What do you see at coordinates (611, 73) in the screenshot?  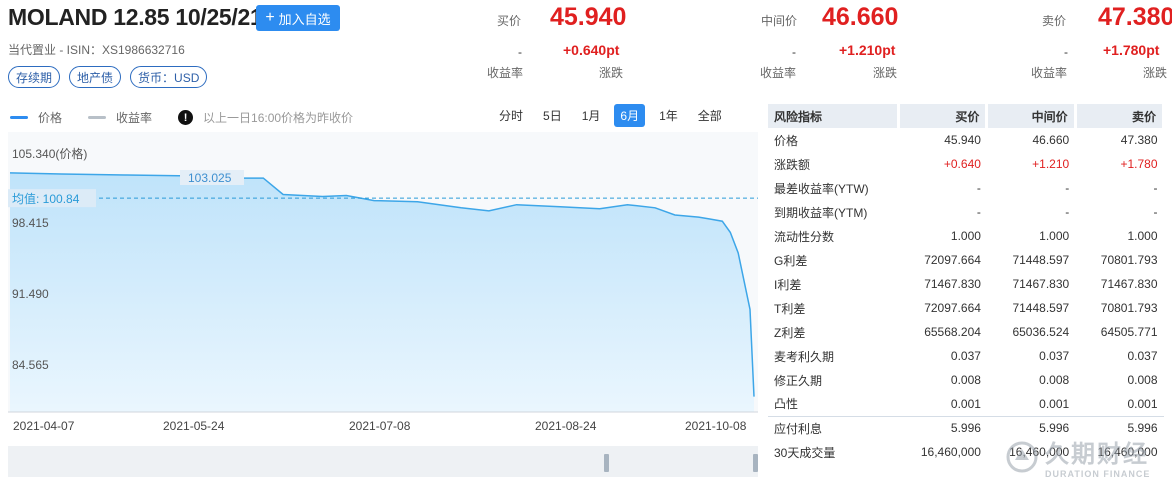 I see `bid-change-label: 涨跌` at bounding box center [611, 73].